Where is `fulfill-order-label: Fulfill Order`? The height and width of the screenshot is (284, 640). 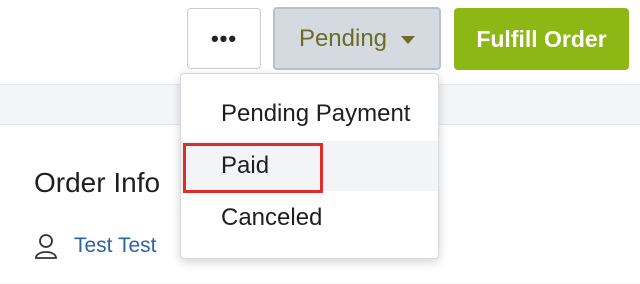 fulfill-order-label: Fulfill Order is located at coordinates (541, 38).